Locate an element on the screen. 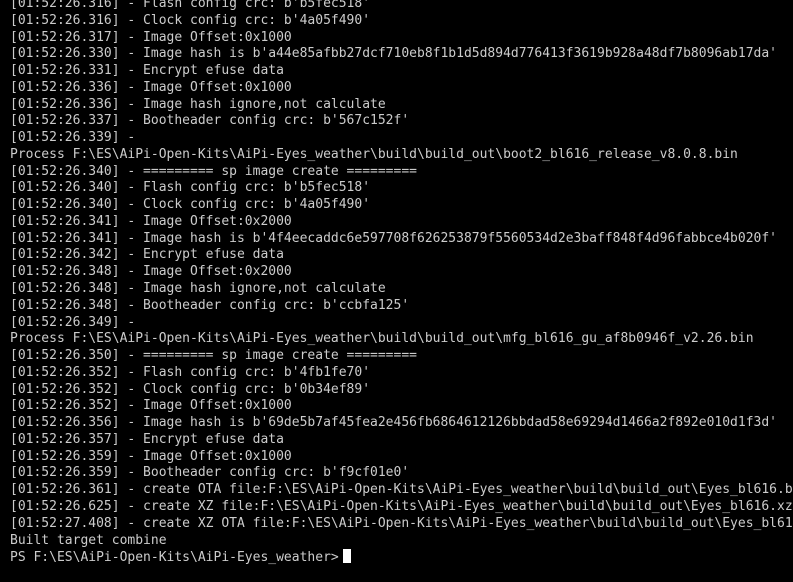  terminal-line: [01:52:26.342] - Encrypt efuse data is located at coordinates (147, 255).